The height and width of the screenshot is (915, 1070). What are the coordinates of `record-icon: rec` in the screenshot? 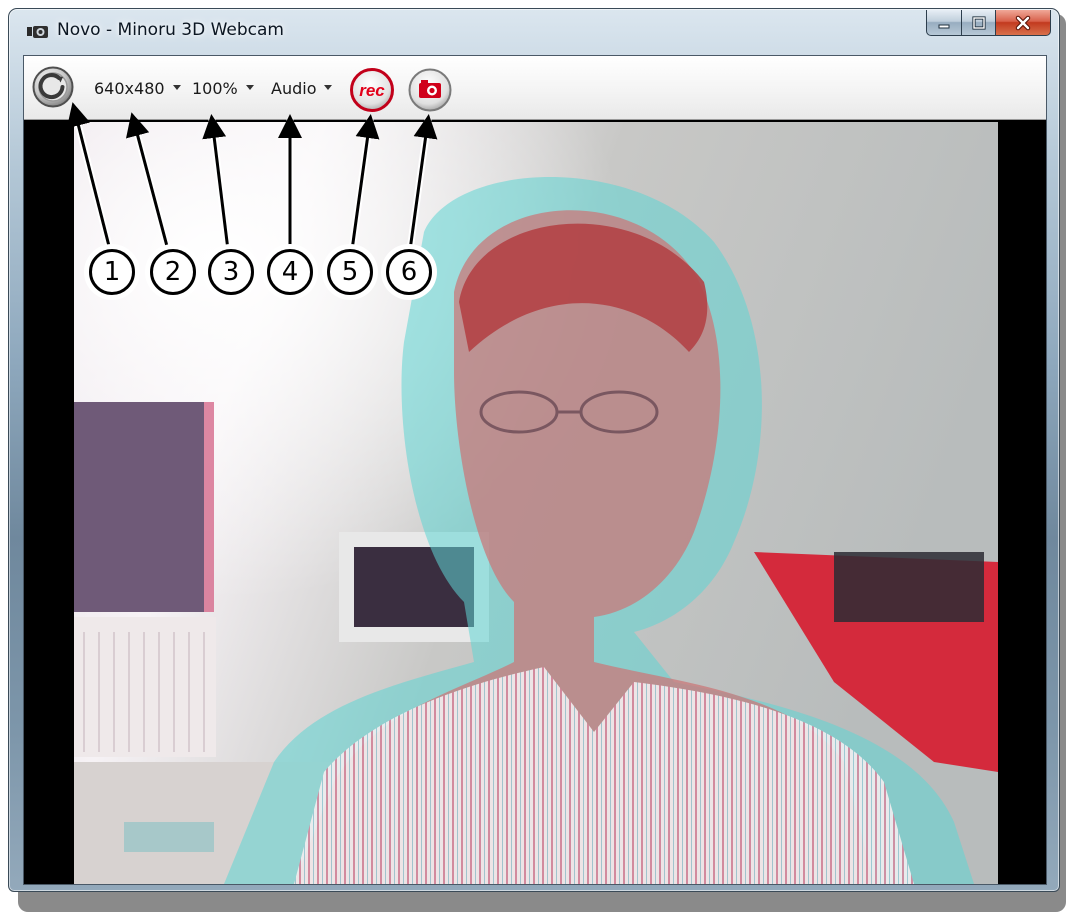 It's located at (372, 90).